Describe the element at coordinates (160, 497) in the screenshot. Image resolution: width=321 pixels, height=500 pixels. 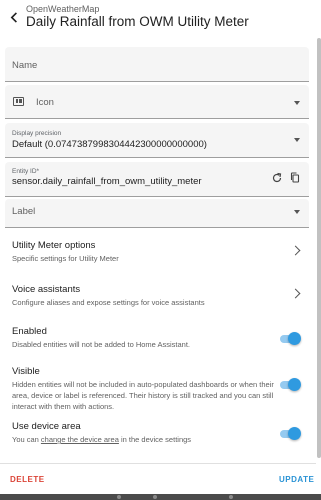
I see `background-strip` at that location.